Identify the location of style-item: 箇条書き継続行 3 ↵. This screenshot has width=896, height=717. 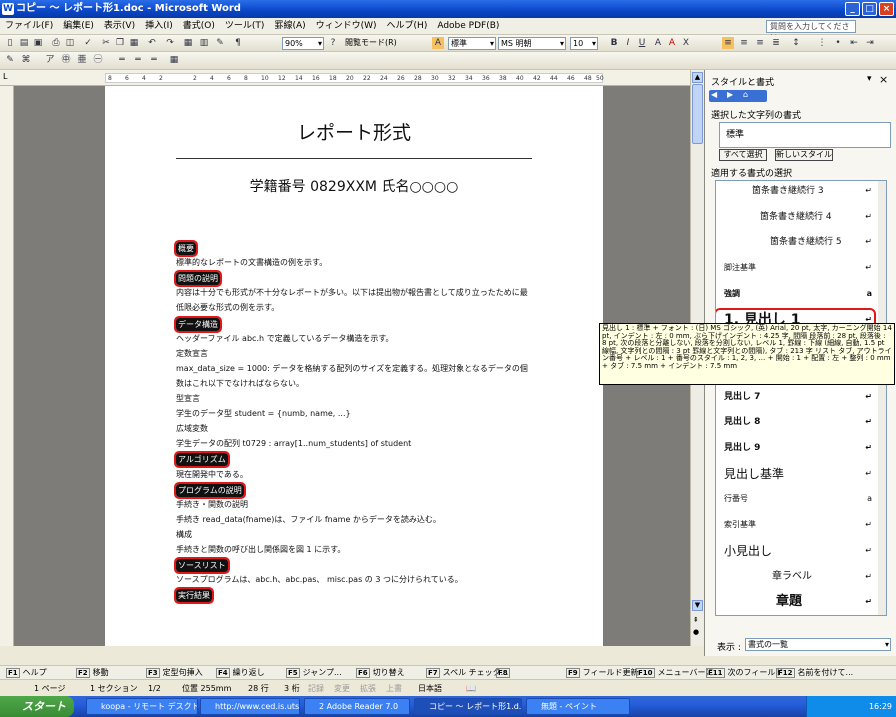
(795, 191).